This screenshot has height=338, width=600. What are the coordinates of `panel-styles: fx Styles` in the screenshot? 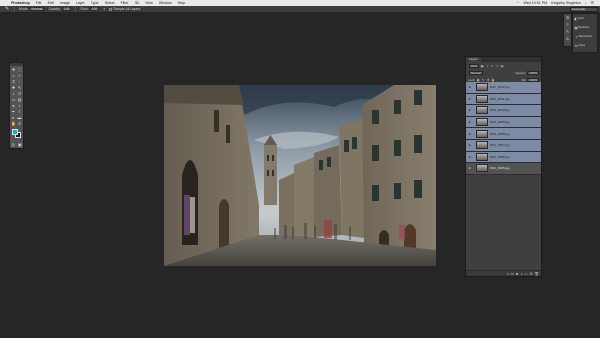 It's located at (585, 45).